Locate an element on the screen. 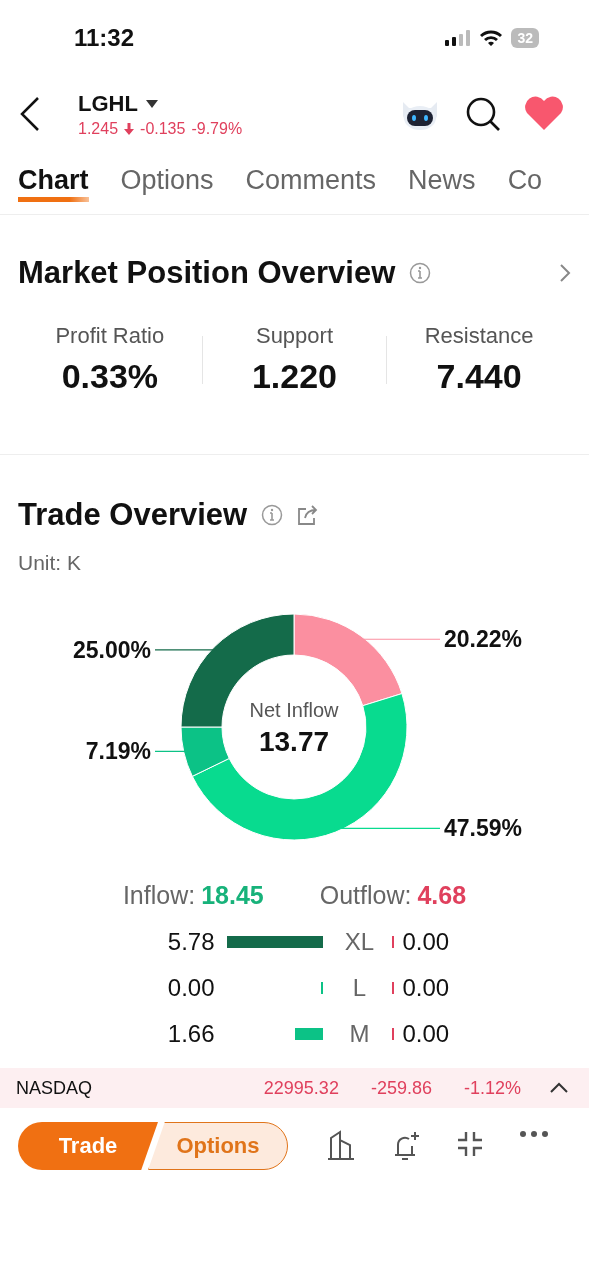 Image resolution: width=589 pixels, height=1278 pixels. stat-value: 1.220 is located at coordinates (294, 376).